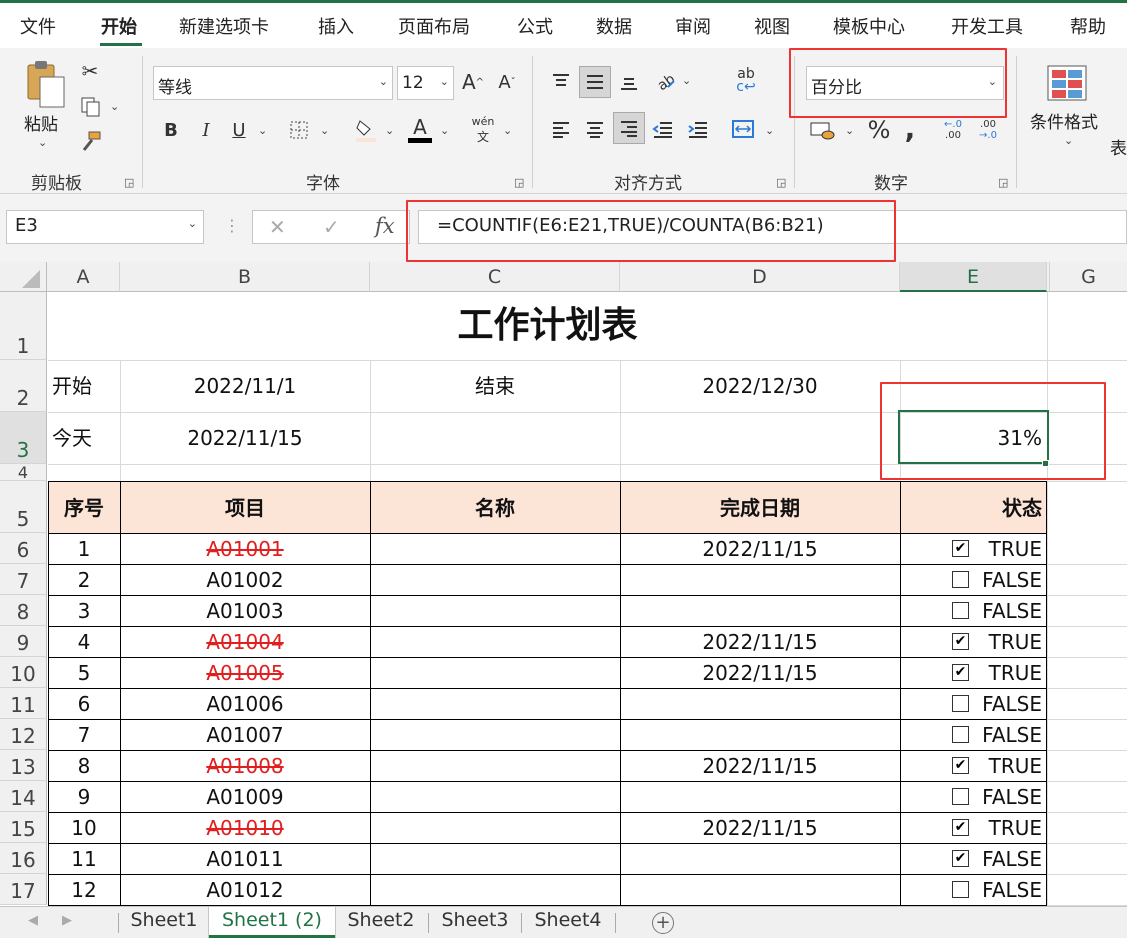 This screenshot has height=938, width=1127. Describe the element at coordinates (206, 130) in the screenshot. I see `italic-icon: I` at that location.